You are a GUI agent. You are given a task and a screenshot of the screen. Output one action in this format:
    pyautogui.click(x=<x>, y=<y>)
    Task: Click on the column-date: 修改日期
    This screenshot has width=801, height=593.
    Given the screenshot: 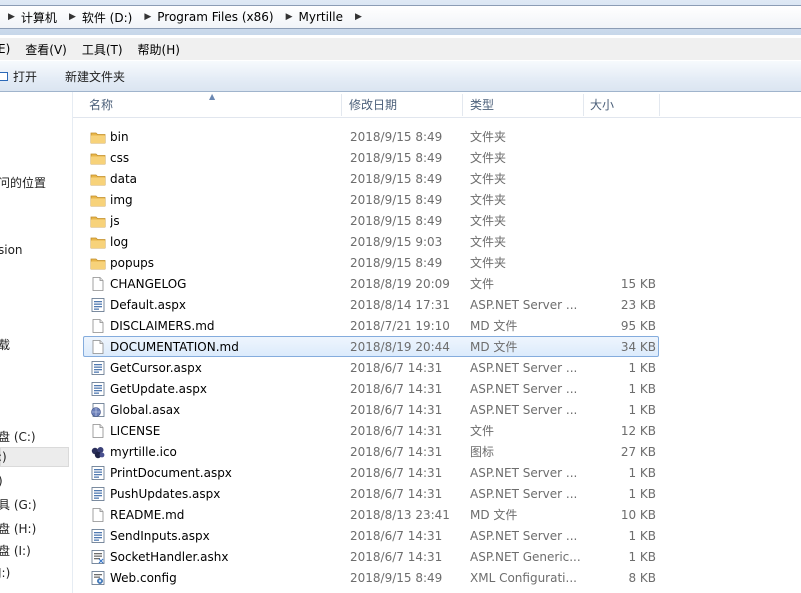 What is the action you would take?
    pyautogui.click(x=373, y=104)
    